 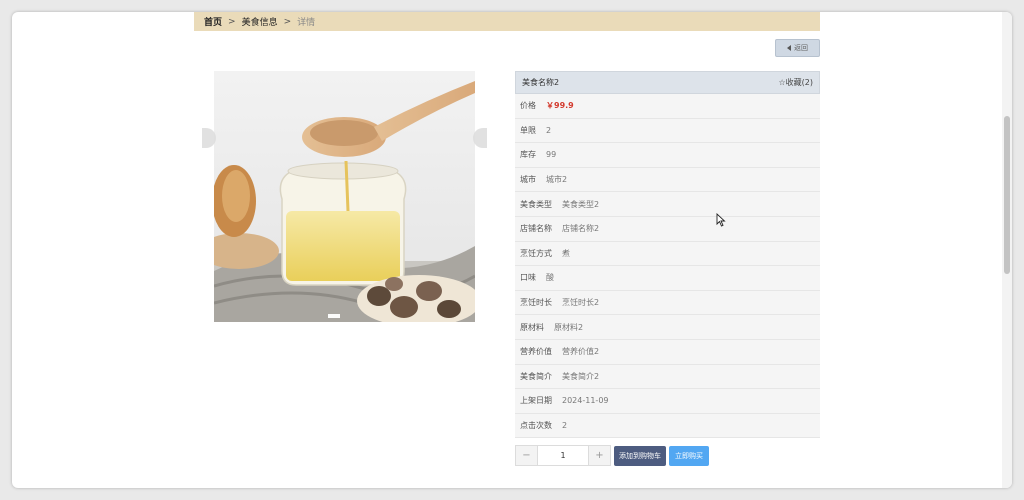 What do you see at coordinates (1007, 195) in the screenshot?
I see `scrollbar-thumb` at bounding box center [1007, 195].